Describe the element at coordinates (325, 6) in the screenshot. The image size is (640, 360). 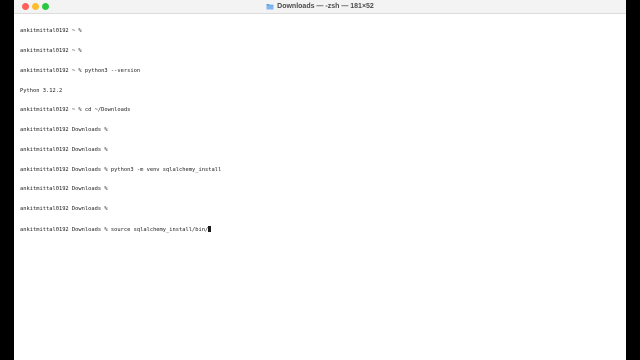
I see `window-title-text: Downloads — -zsh — 181×52` at that location.